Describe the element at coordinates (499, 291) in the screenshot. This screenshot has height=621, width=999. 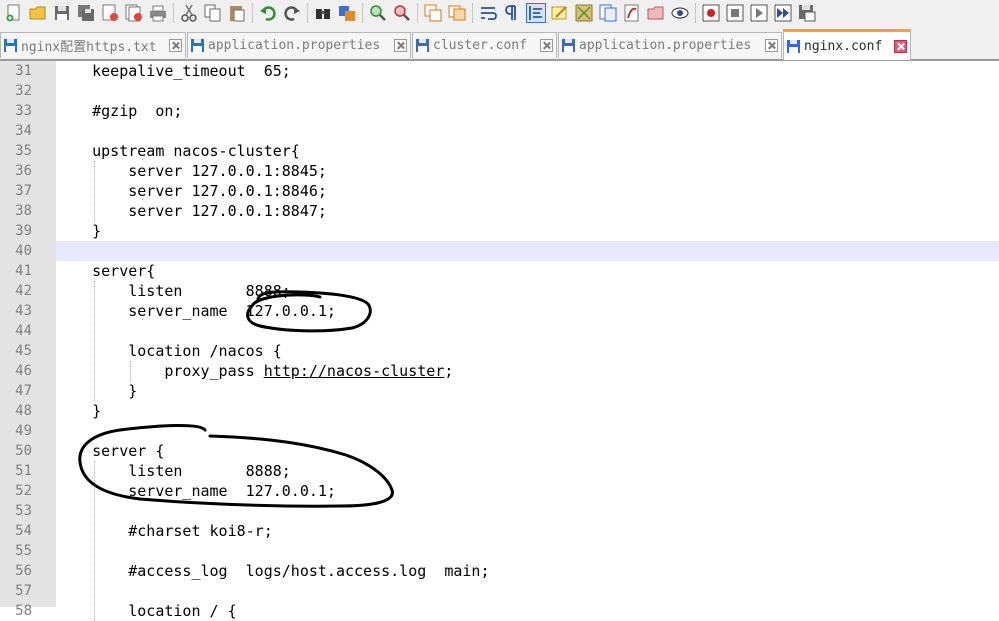
I see `code-line: 42 listen 8888;` at that location.